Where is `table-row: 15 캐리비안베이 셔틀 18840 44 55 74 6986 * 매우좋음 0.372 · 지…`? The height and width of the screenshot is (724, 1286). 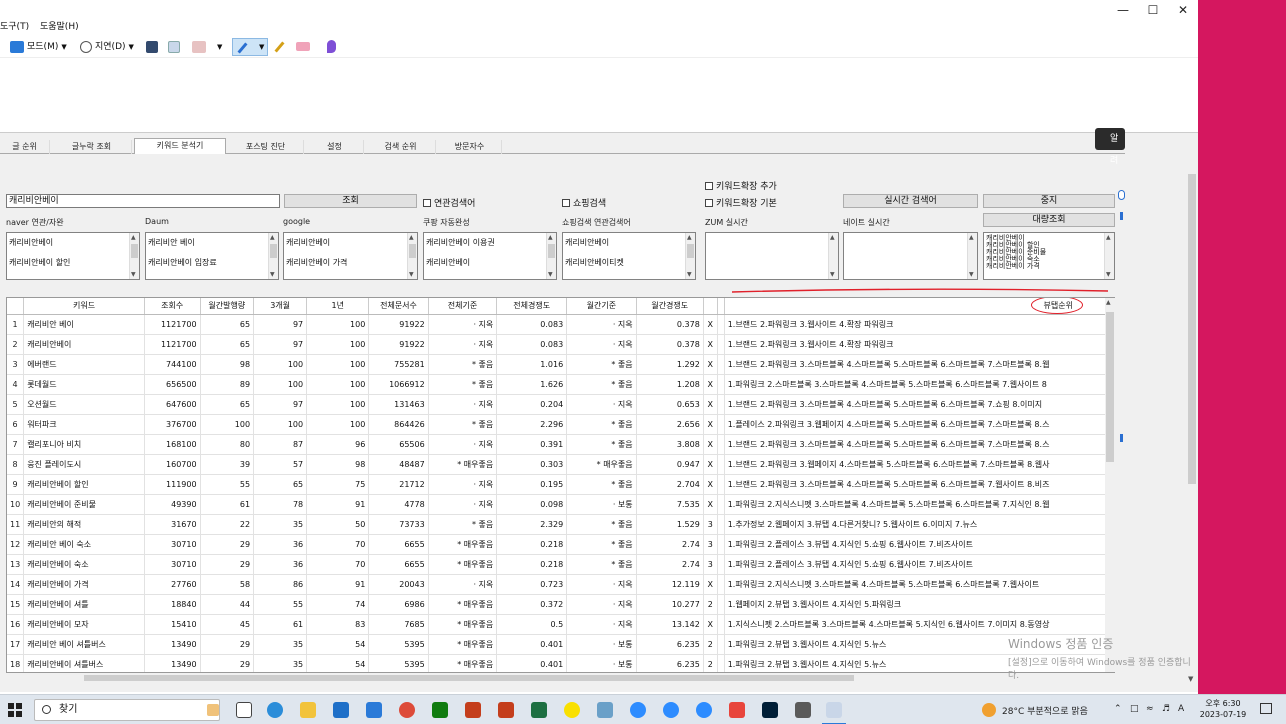
table-row: 15 캐리비안베이 셔틀 18840 44 55 74 6986 * 매우좋음 0.372 · 지… is located at coordinates (560, 604).